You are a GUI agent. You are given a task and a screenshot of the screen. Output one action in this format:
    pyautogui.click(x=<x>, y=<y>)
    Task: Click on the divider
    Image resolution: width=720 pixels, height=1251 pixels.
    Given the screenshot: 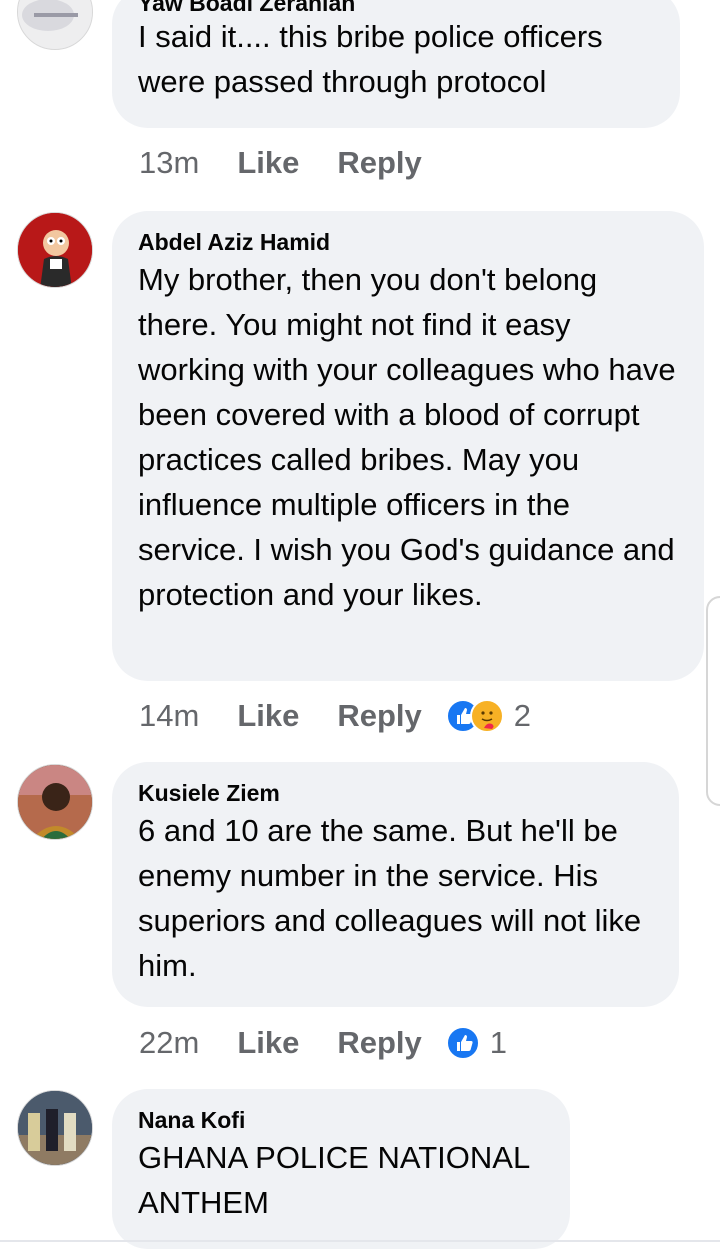 What is the action you would take?
    pyautogui.click(x=360, y=1241)
    